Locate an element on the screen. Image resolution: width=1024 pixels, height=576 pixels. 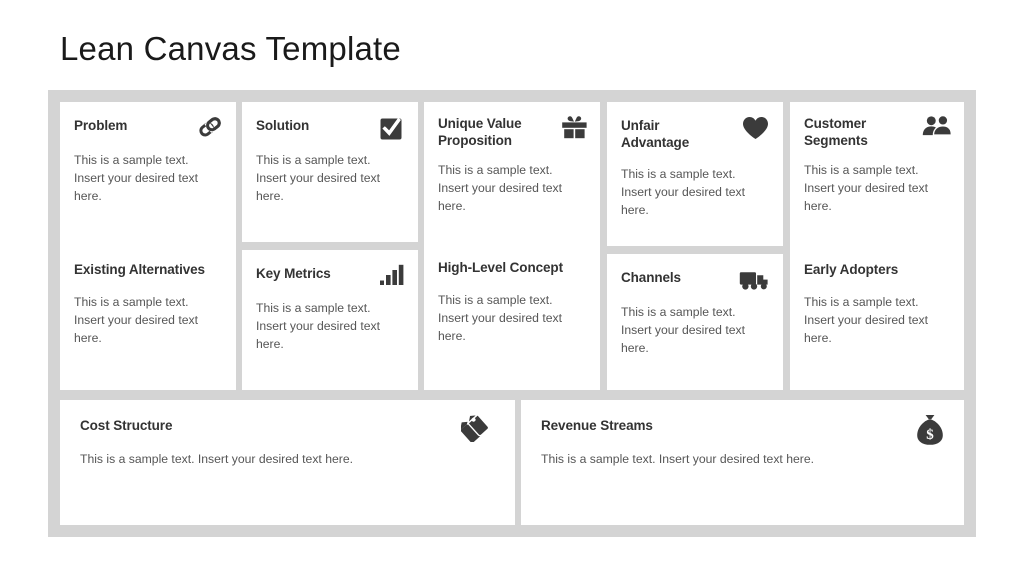
users-icon is located at coordinates (937, 128).